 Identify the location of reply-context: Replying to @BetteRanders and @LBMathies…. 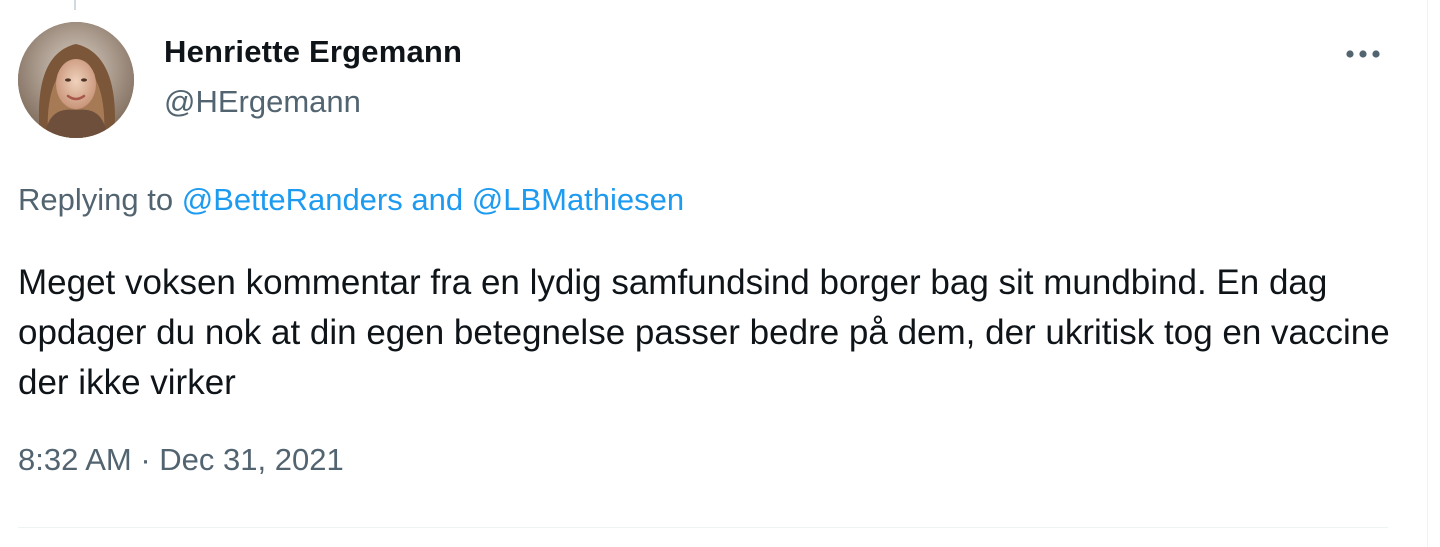
(351, 200).